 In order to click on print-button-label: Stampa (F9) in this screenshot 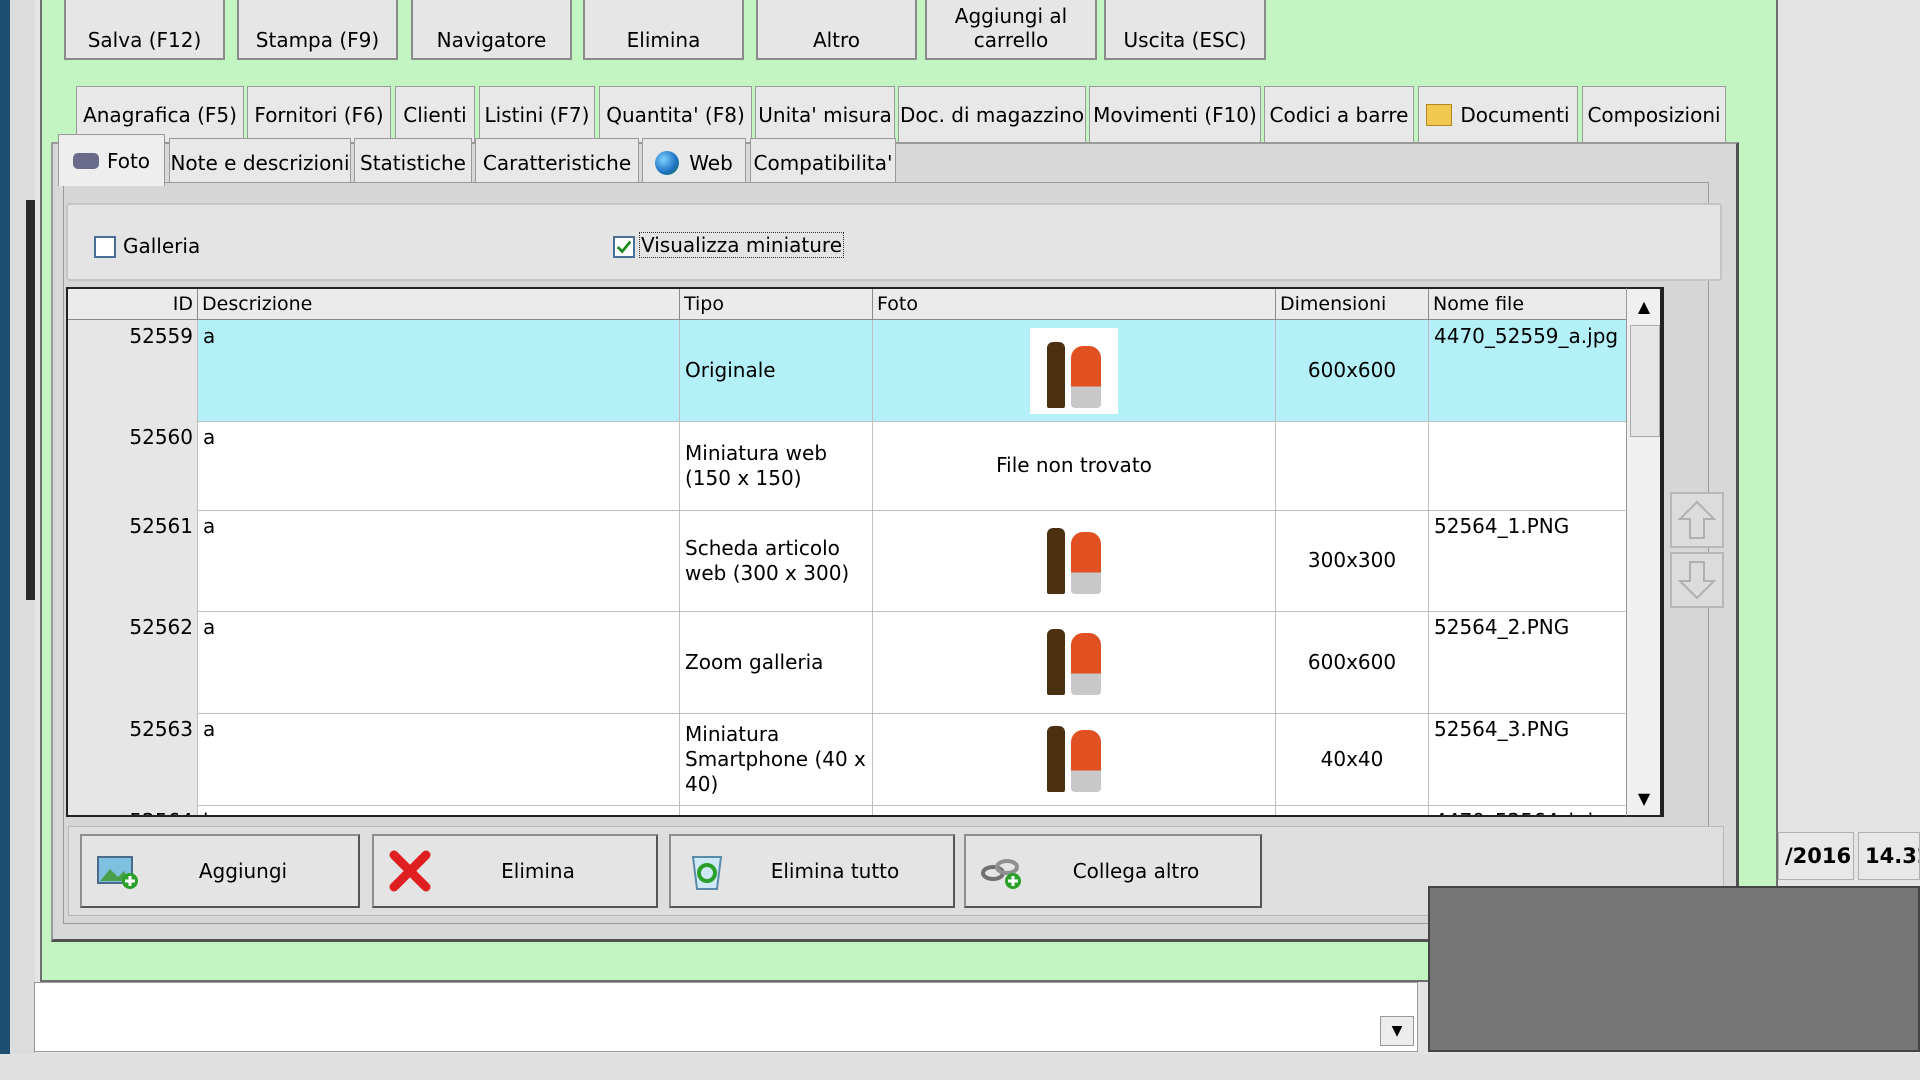, I will do `click(317, 40)`.